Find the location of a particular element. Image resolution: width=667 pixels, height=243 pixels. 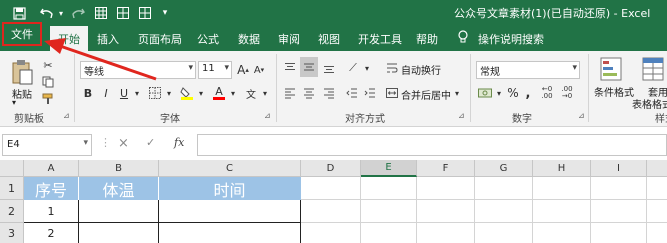

annotation-arrow is located at coordinates (100, 59).